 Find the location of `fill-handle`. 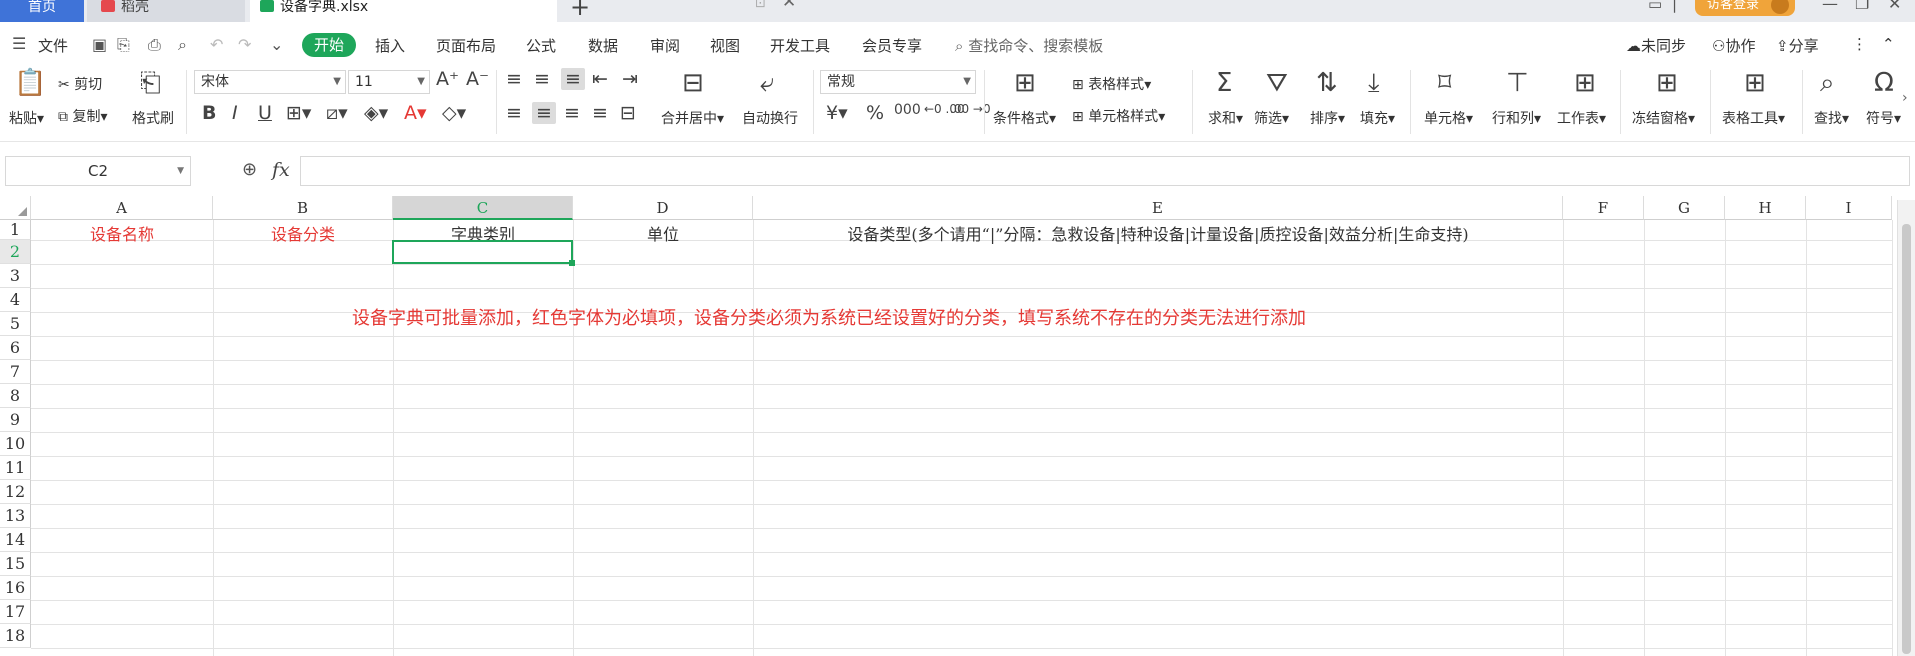

fill-handle is located at coordinates (572, 263).